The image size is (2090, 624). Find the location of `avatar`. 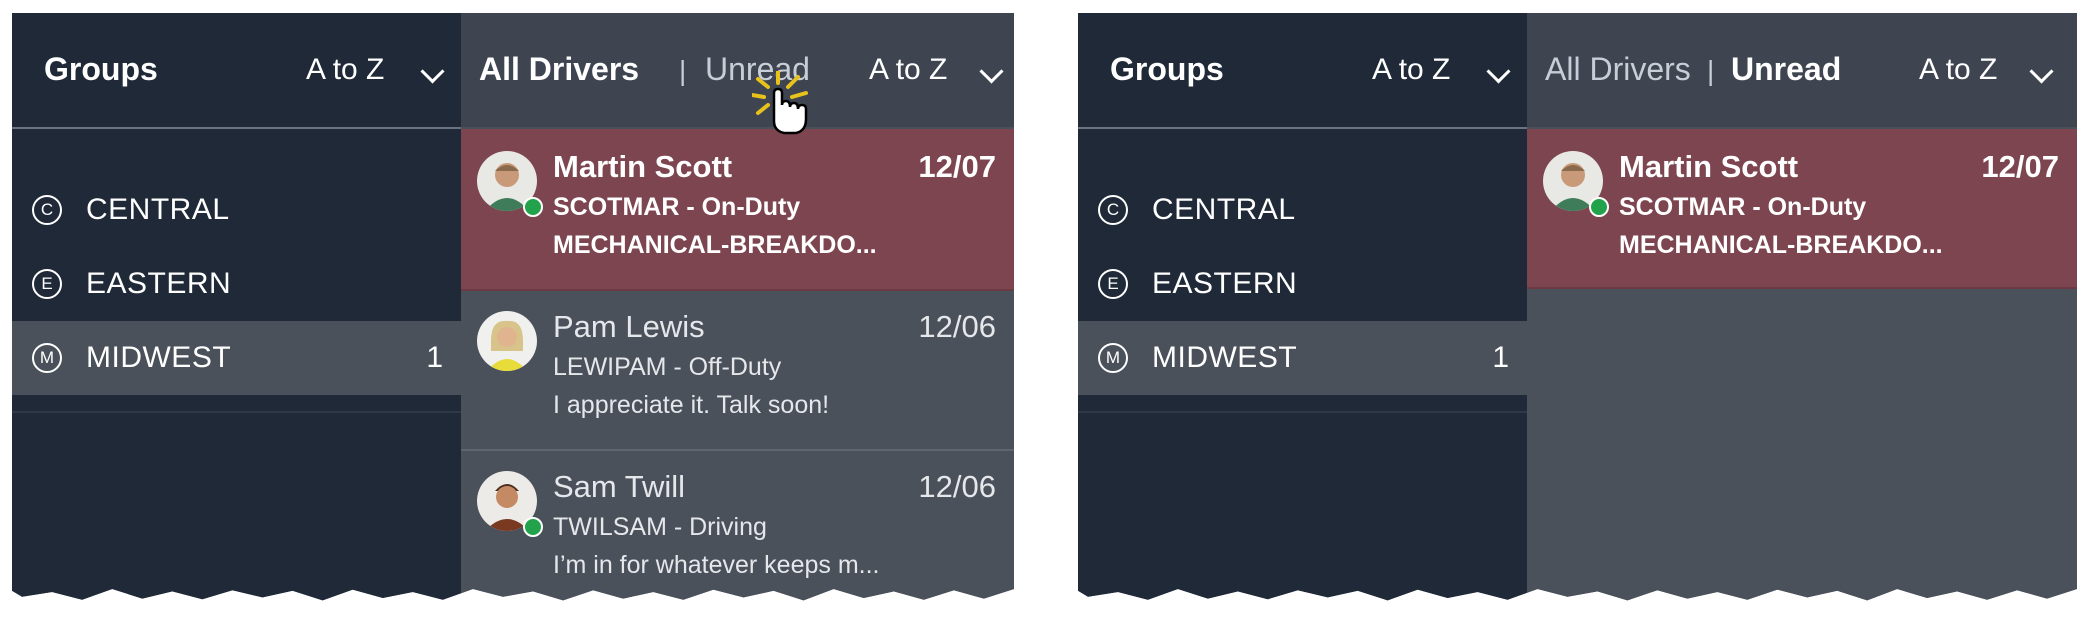

avatar is located at coordinates (507, 341).